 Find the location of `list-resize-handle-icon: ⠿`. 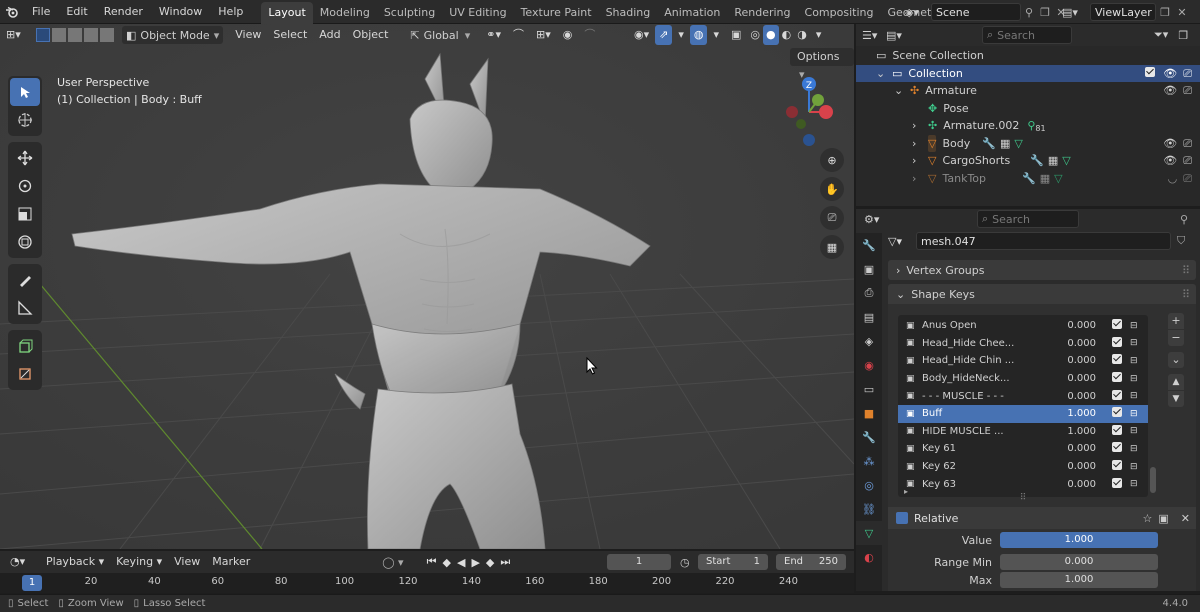

list-resize-handle-icon: ⠿ is located at coordinates (1023, 498).